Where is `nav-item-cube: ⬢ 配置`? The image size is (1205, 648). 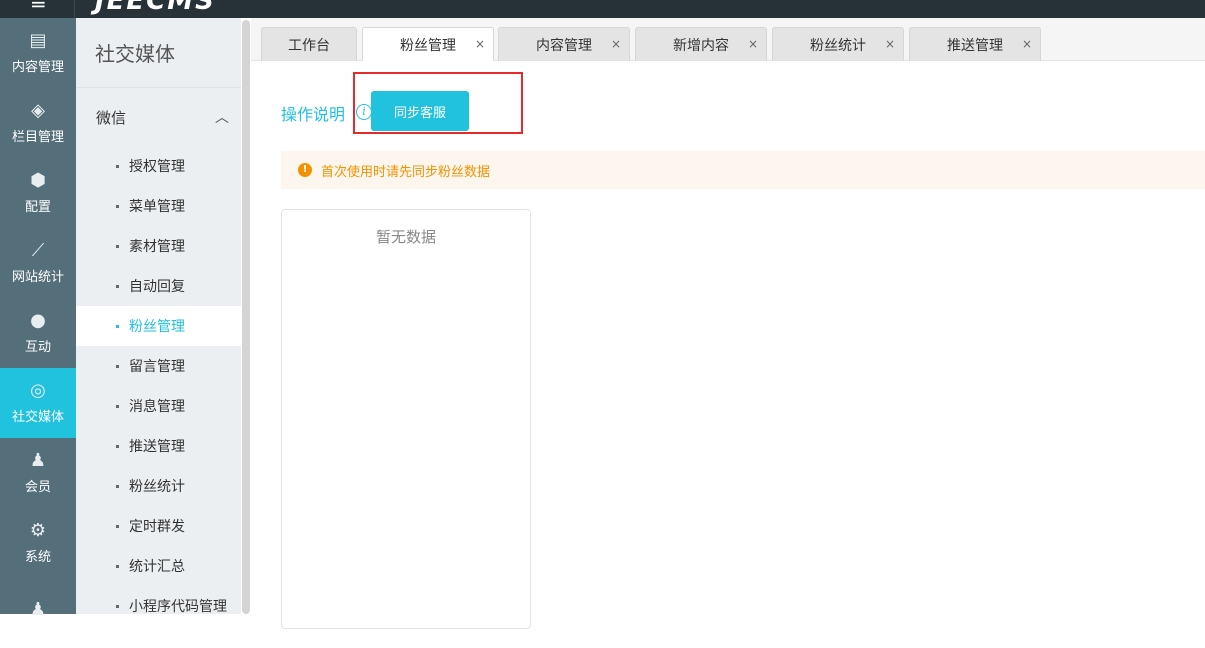 nav-item-cube: ⬢ 配置 is located at coordinates (38, 193).